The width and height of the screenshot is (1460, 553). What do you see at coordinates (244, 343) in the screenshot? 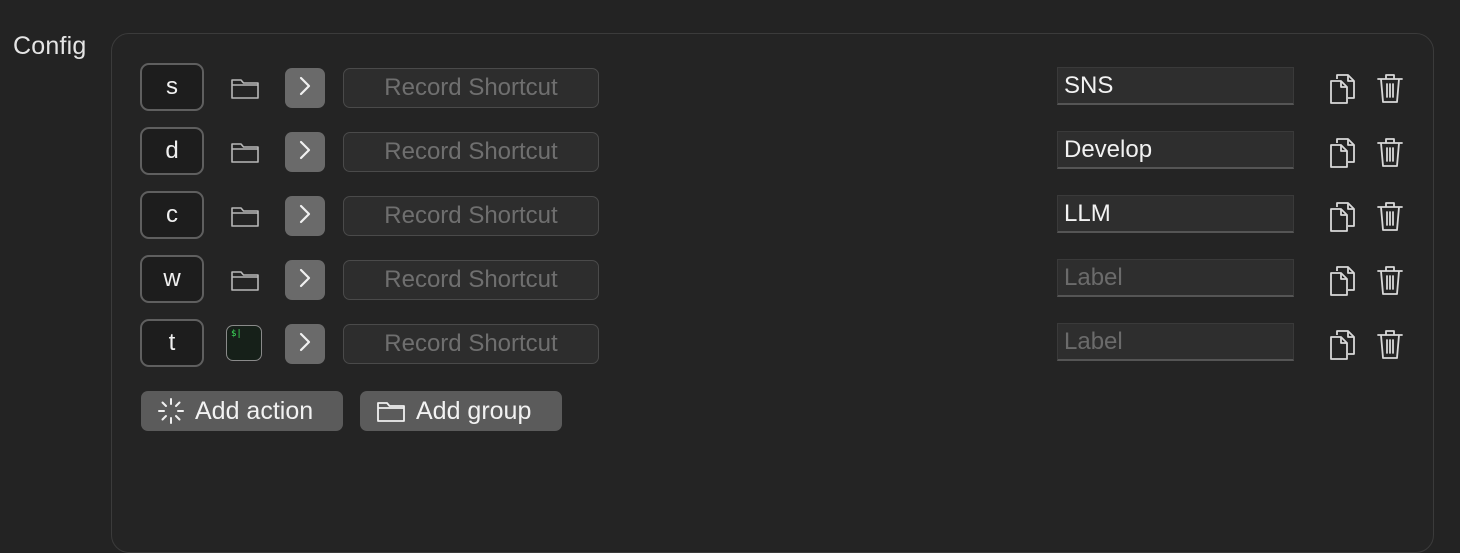
I see `terminal-app-icon: $|` at bounding box center [244, 343].